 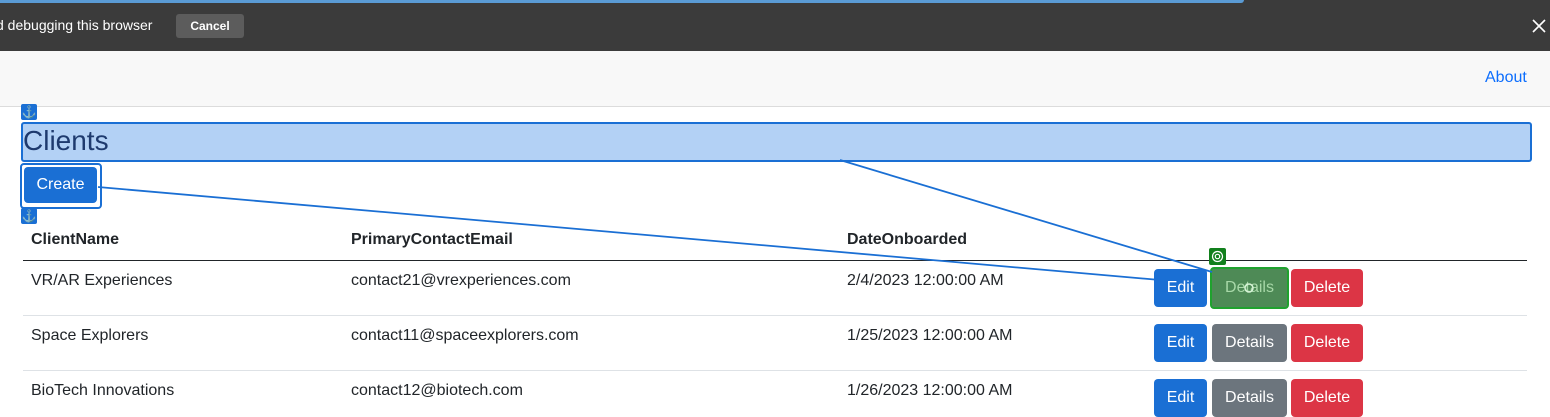 What do you see at coordinates (76, 25) in the screenshot?
I see `debugging-message: d debugging this browser` at bounding box center [76, 25].